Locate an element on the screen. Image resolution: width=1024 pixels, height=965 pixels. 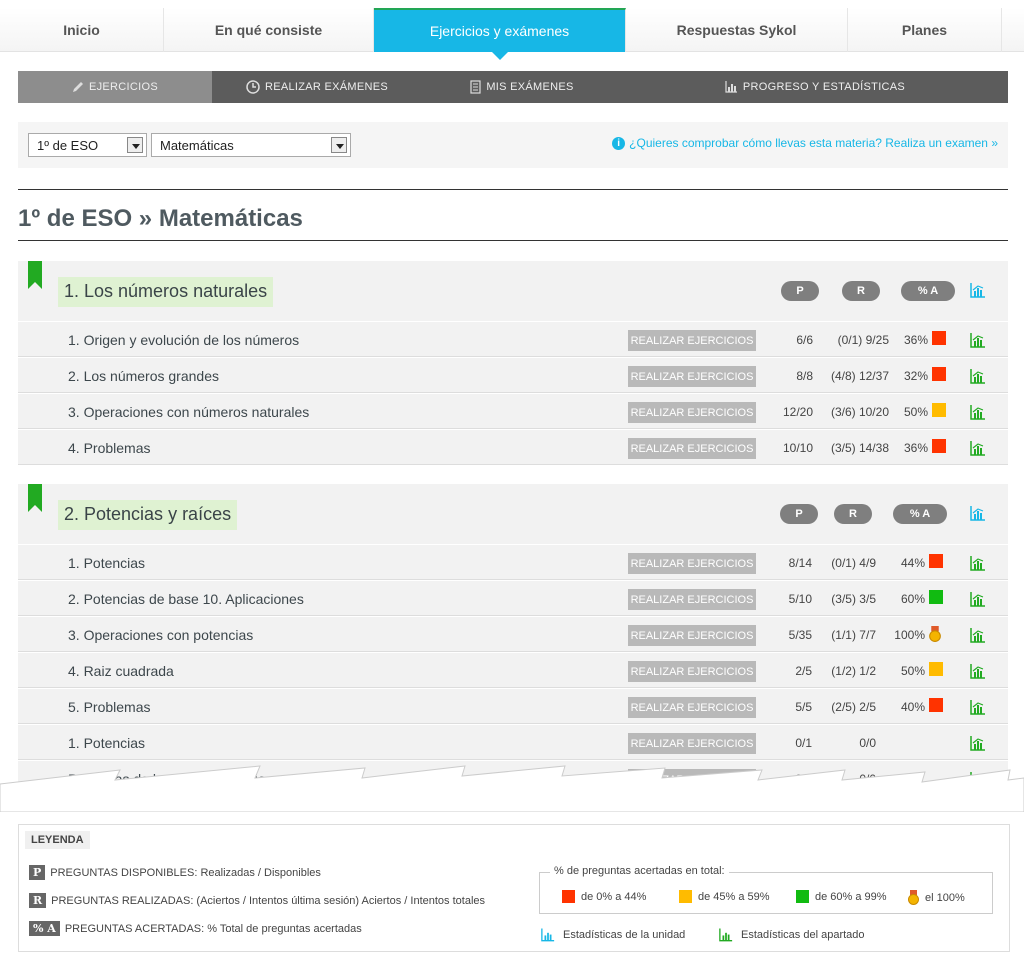
nav-en-que-consiste: En qué consiste is located at coordinates (269, 30).